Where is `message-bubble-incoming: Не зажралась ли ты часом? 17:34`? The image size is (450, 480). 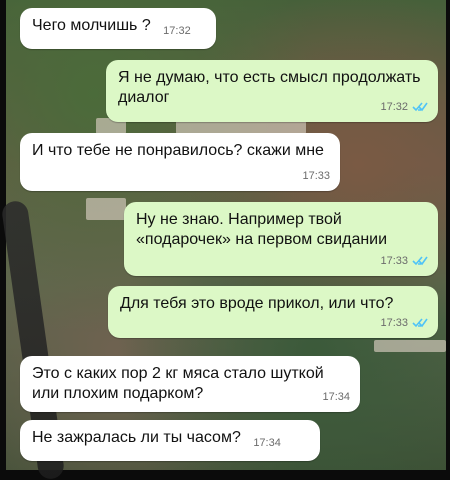
message-bubble-incoming: Не зажралась ли ты часом? 17:34 is located at coordinates (170, 440).